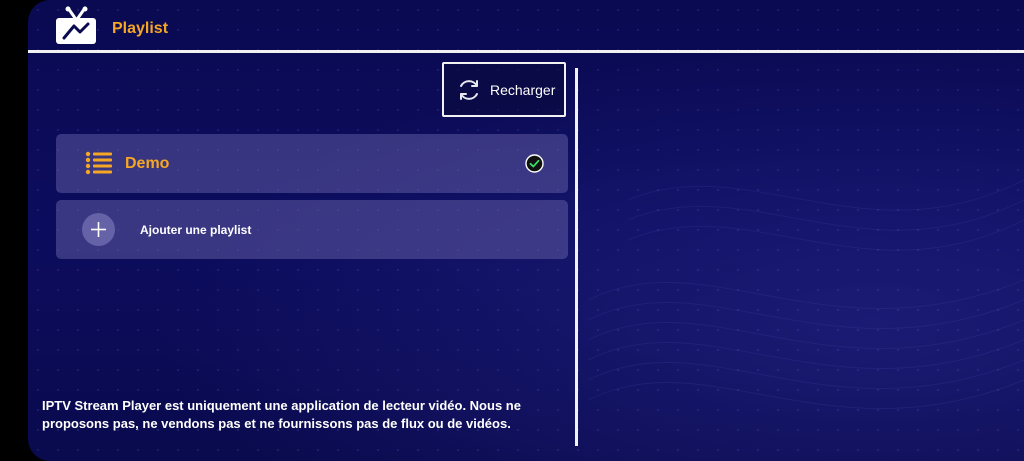 The width and height of the screenshot is (1024, 461). What do you see at coordinates (312, 229) in the screenshot?
I see `add-playlist-button: Ajouter une playlist` at bounding box center [312, 229].